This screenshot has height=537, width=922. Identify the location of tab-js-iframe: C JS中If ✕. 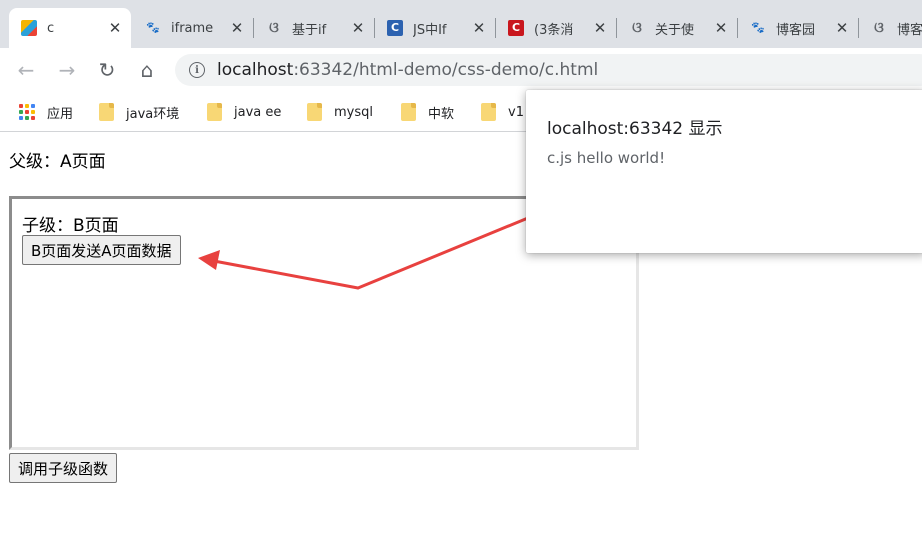
(435, 28).